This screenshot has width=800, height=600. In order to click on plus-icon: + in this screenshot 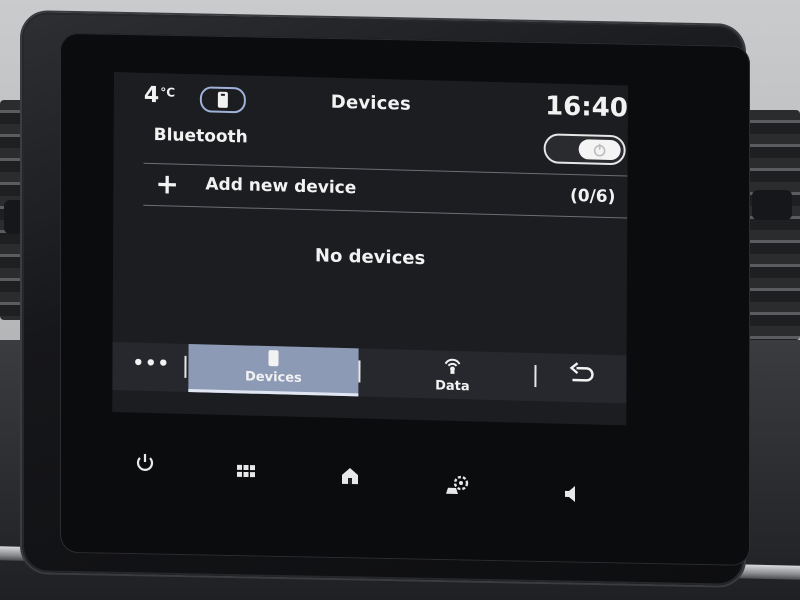, I will do `click(167, 184)`.